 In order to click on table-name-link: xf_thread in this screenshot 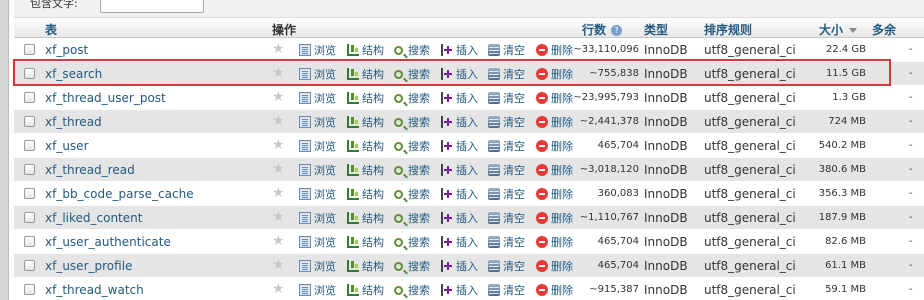, I will do `click(73, 122)`.